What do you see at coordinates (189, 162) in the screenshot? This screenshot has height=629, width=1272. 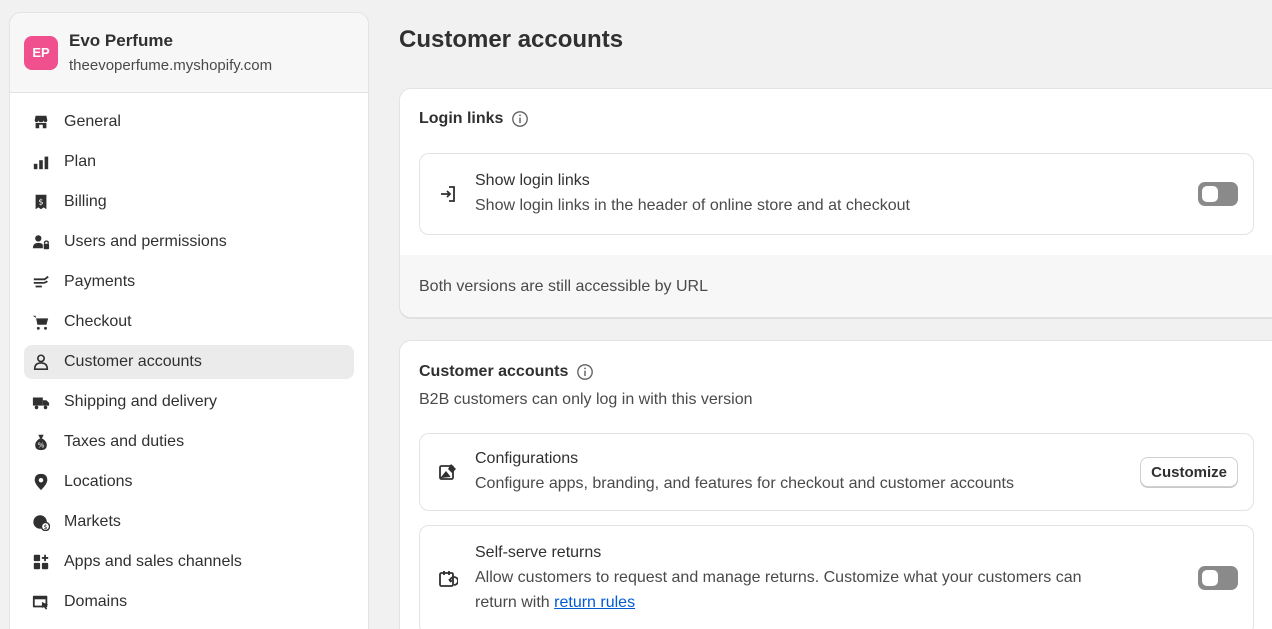 I see `sidebar-item-plan: Plan` at bounding box center [189, 162].